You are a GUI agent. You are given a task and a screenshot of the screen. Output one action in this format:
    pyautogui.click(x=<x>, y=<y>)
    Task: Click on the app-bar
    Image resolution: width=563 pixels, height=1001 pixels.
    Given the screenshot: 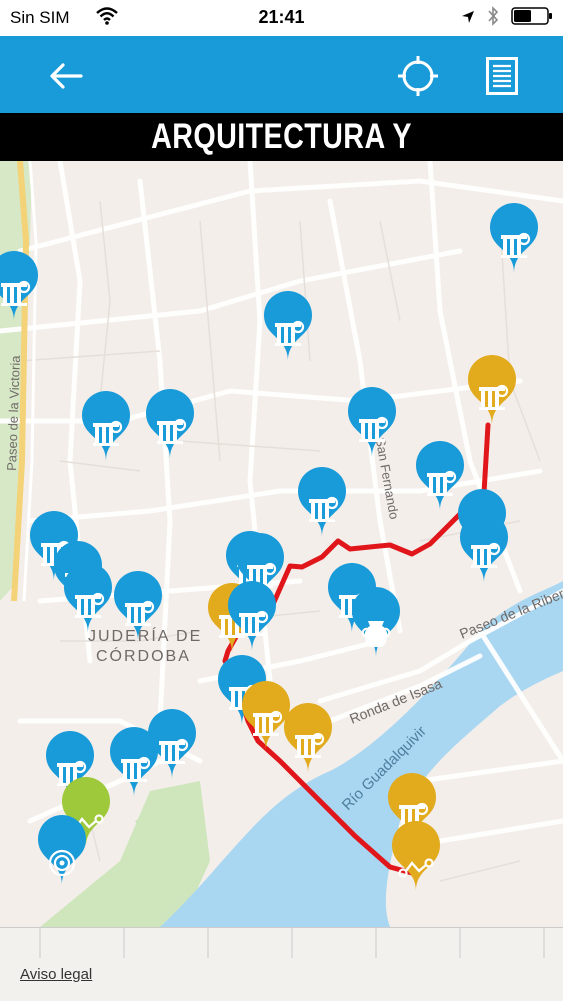 What is the action you would take?
    pyautogui.click(x=281, y=74)
    